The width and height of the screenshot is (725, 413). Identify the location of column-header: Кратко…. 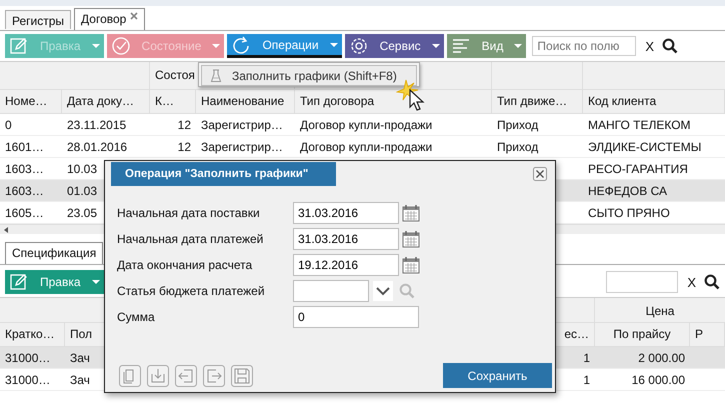
(32, 334).